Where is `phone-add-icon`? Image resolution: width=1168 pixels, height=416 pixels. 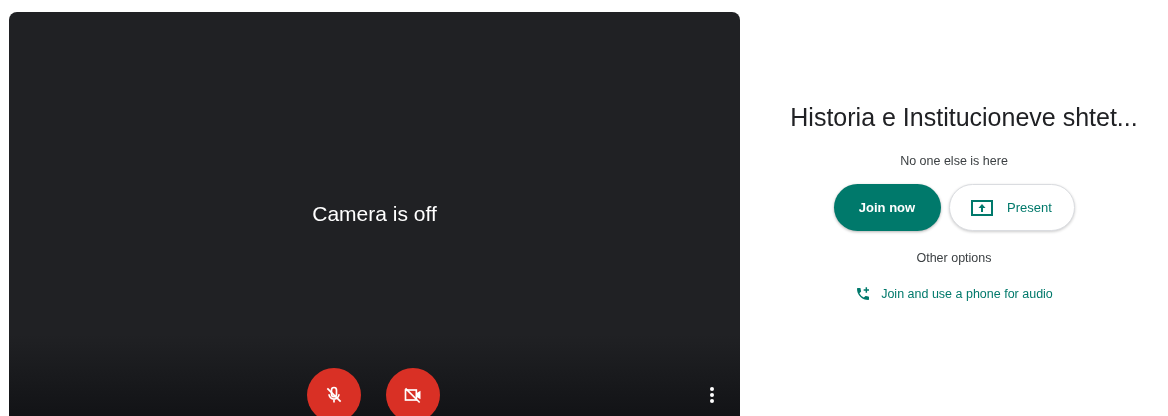
phone-add-icon is located at coordinates (863, 294).